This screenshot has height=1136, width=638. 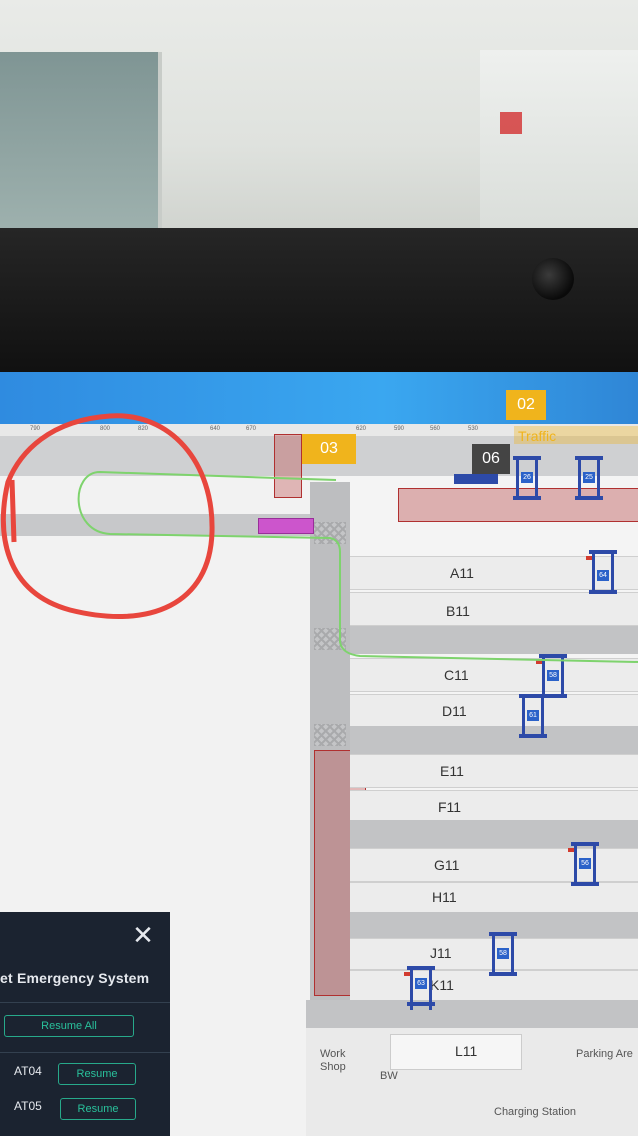 I want to click on agv-label-at05: AT05, so click(x=28, y=1106).